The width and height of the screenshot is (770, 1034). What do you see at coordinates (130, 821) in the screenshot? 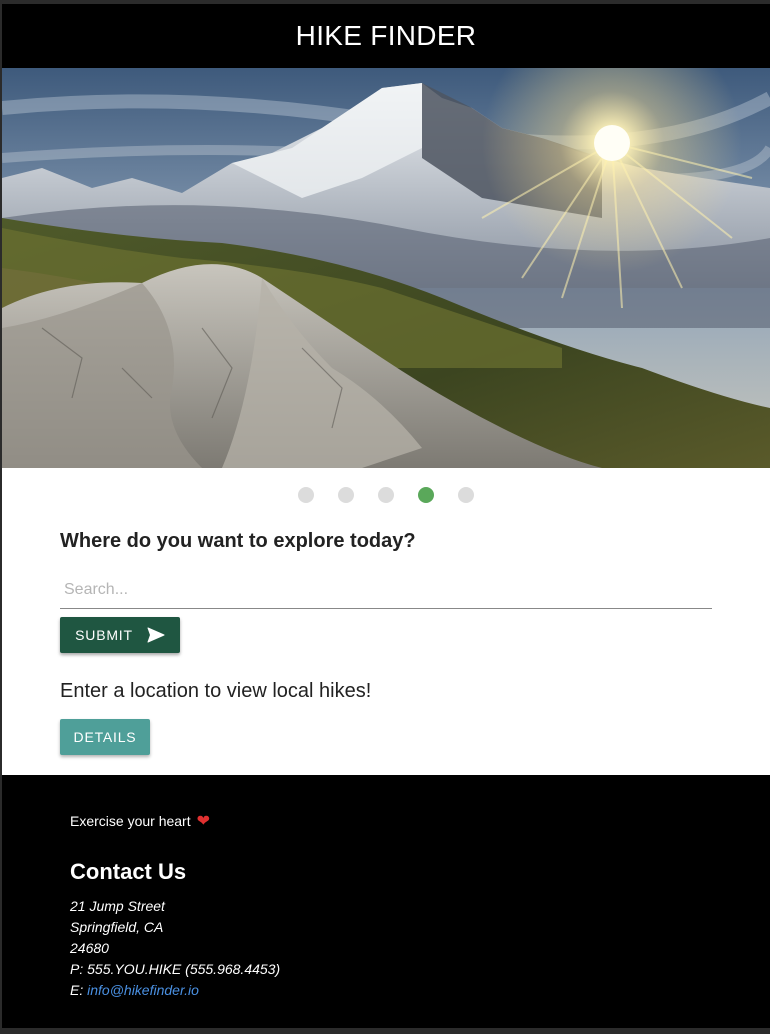
I see `tagline-text: Exercise your heart` at bounding box center [130, 821].